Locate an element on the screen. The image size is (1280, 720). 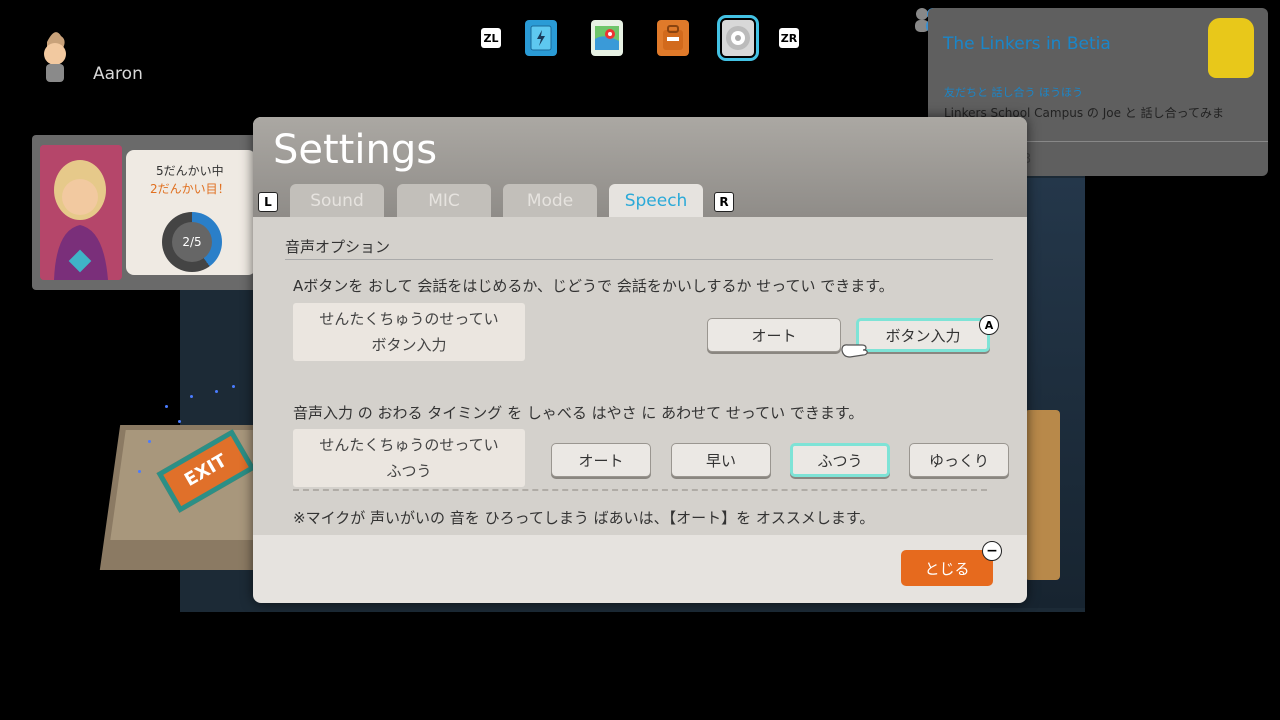
option2-normal-button: ふつう is located at coordinates (840, 460).